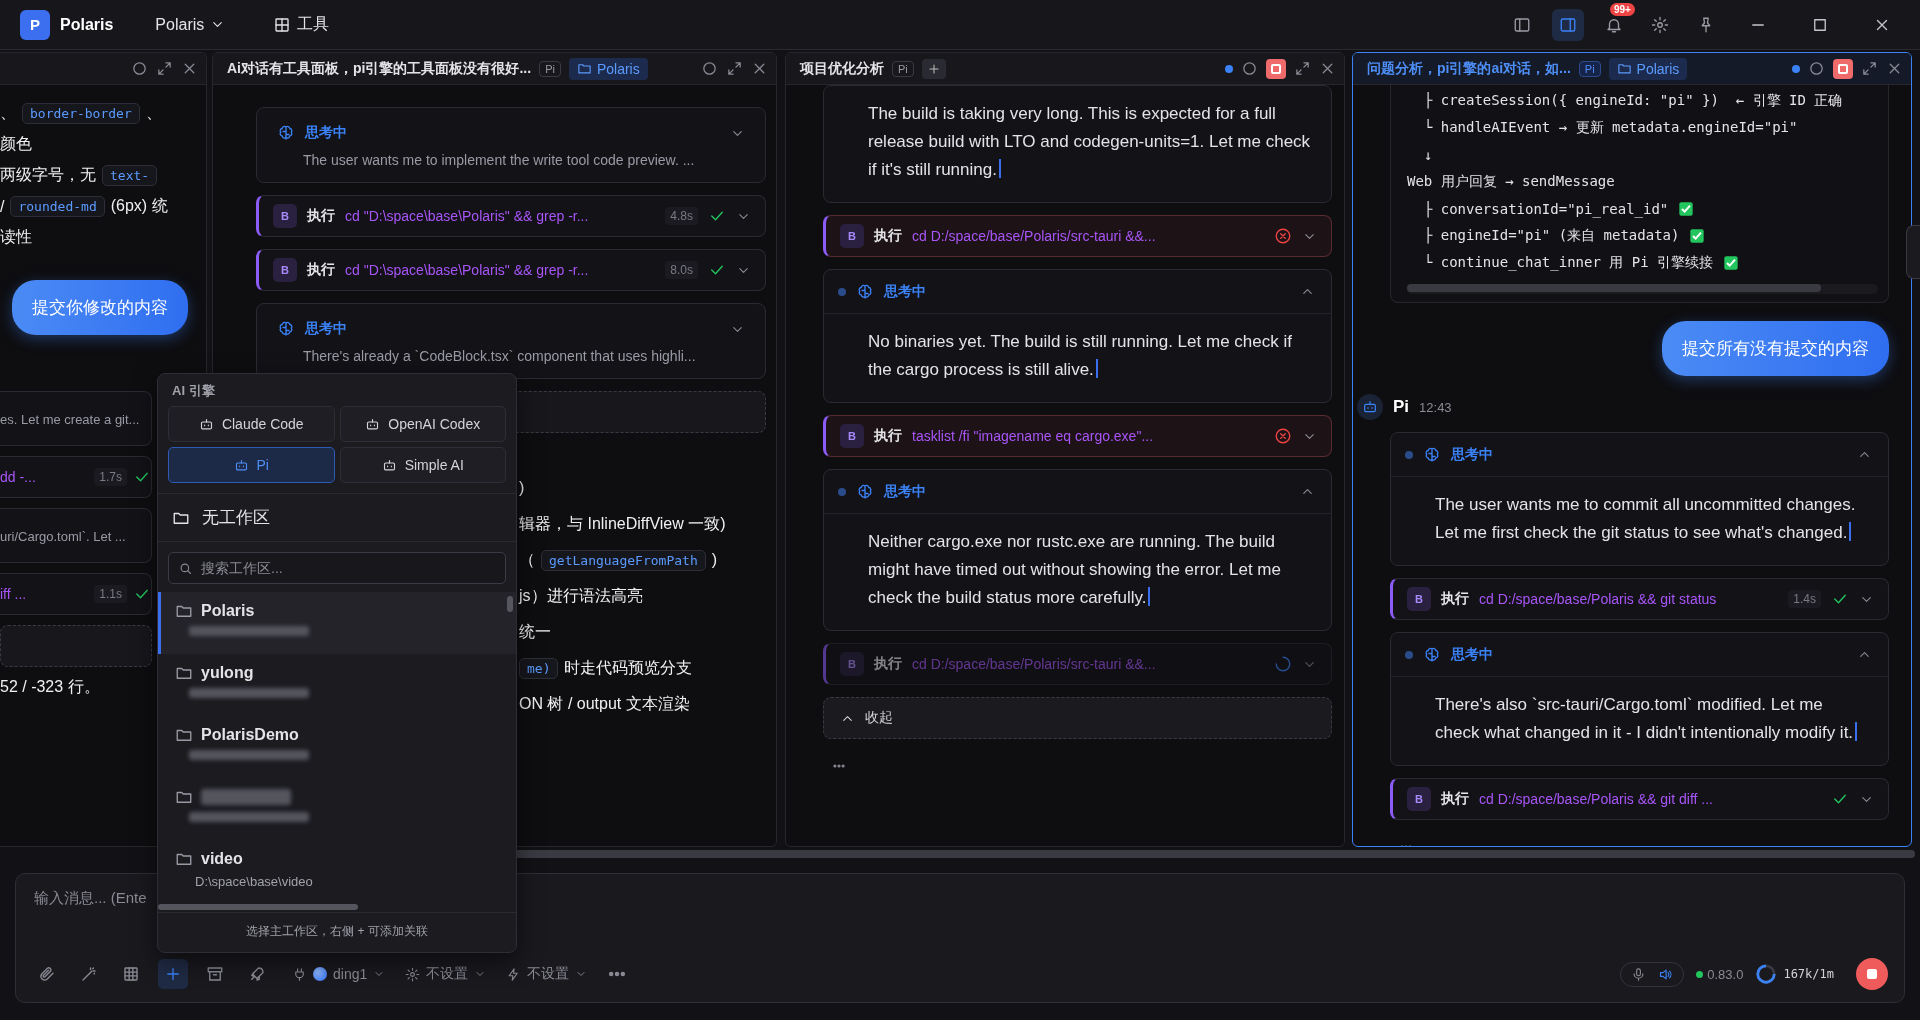 This screenshot has width=1920, height=1020. I want to click on workspace-name: yulong, so click(227, 673).